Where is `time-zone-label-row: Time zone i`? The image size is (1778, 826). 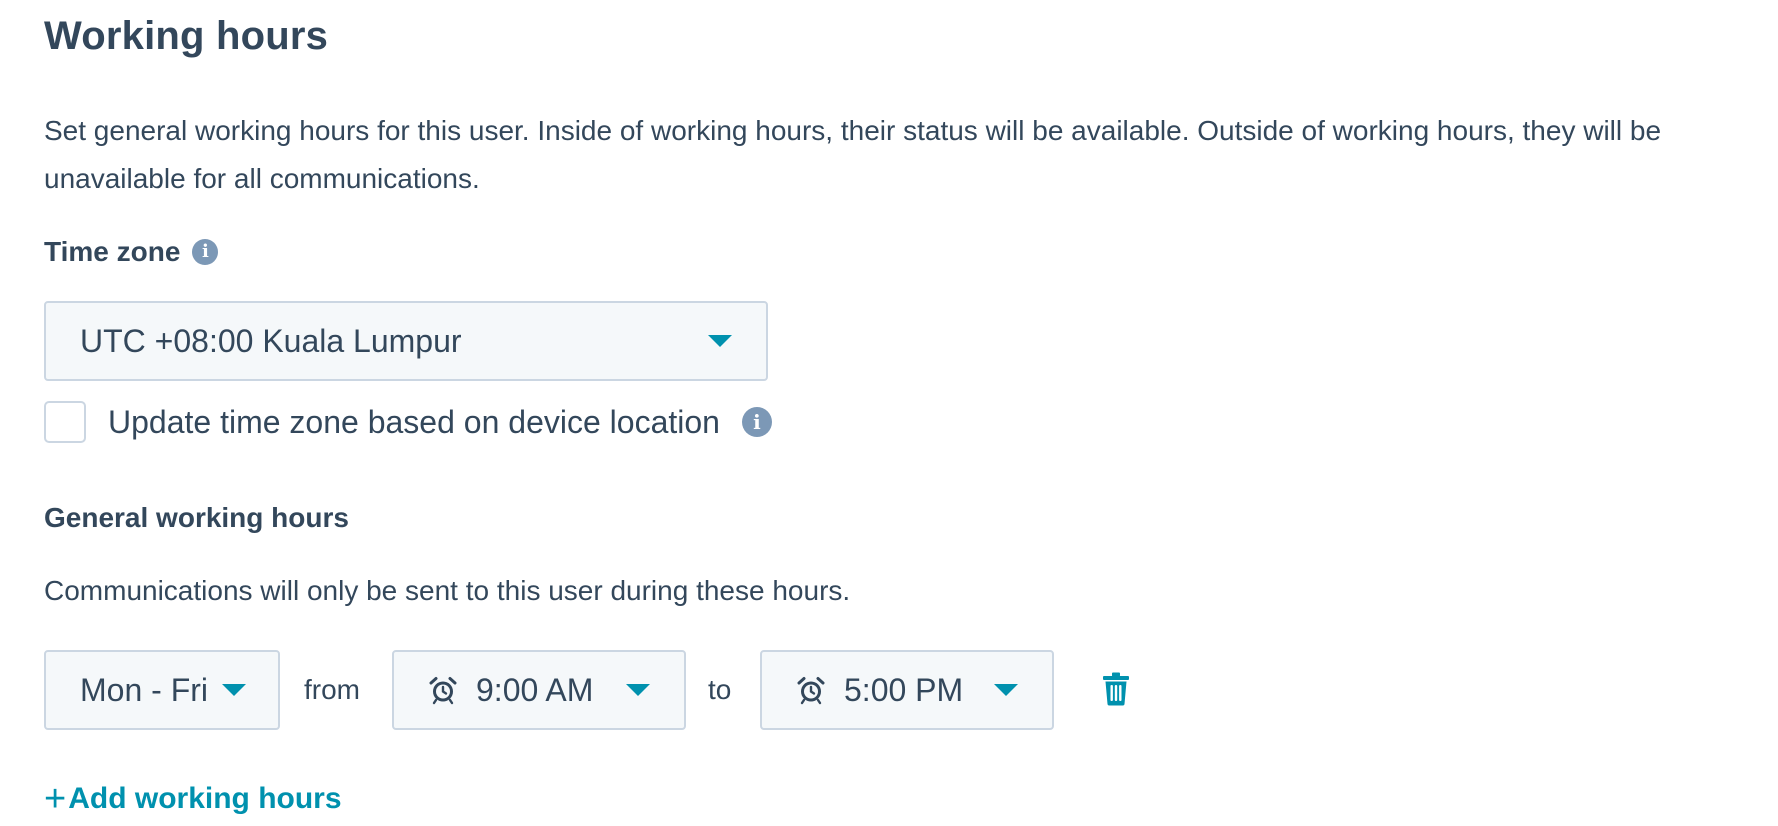 time-zone-label-row: Time zone i is located at coordinates (131, 252).